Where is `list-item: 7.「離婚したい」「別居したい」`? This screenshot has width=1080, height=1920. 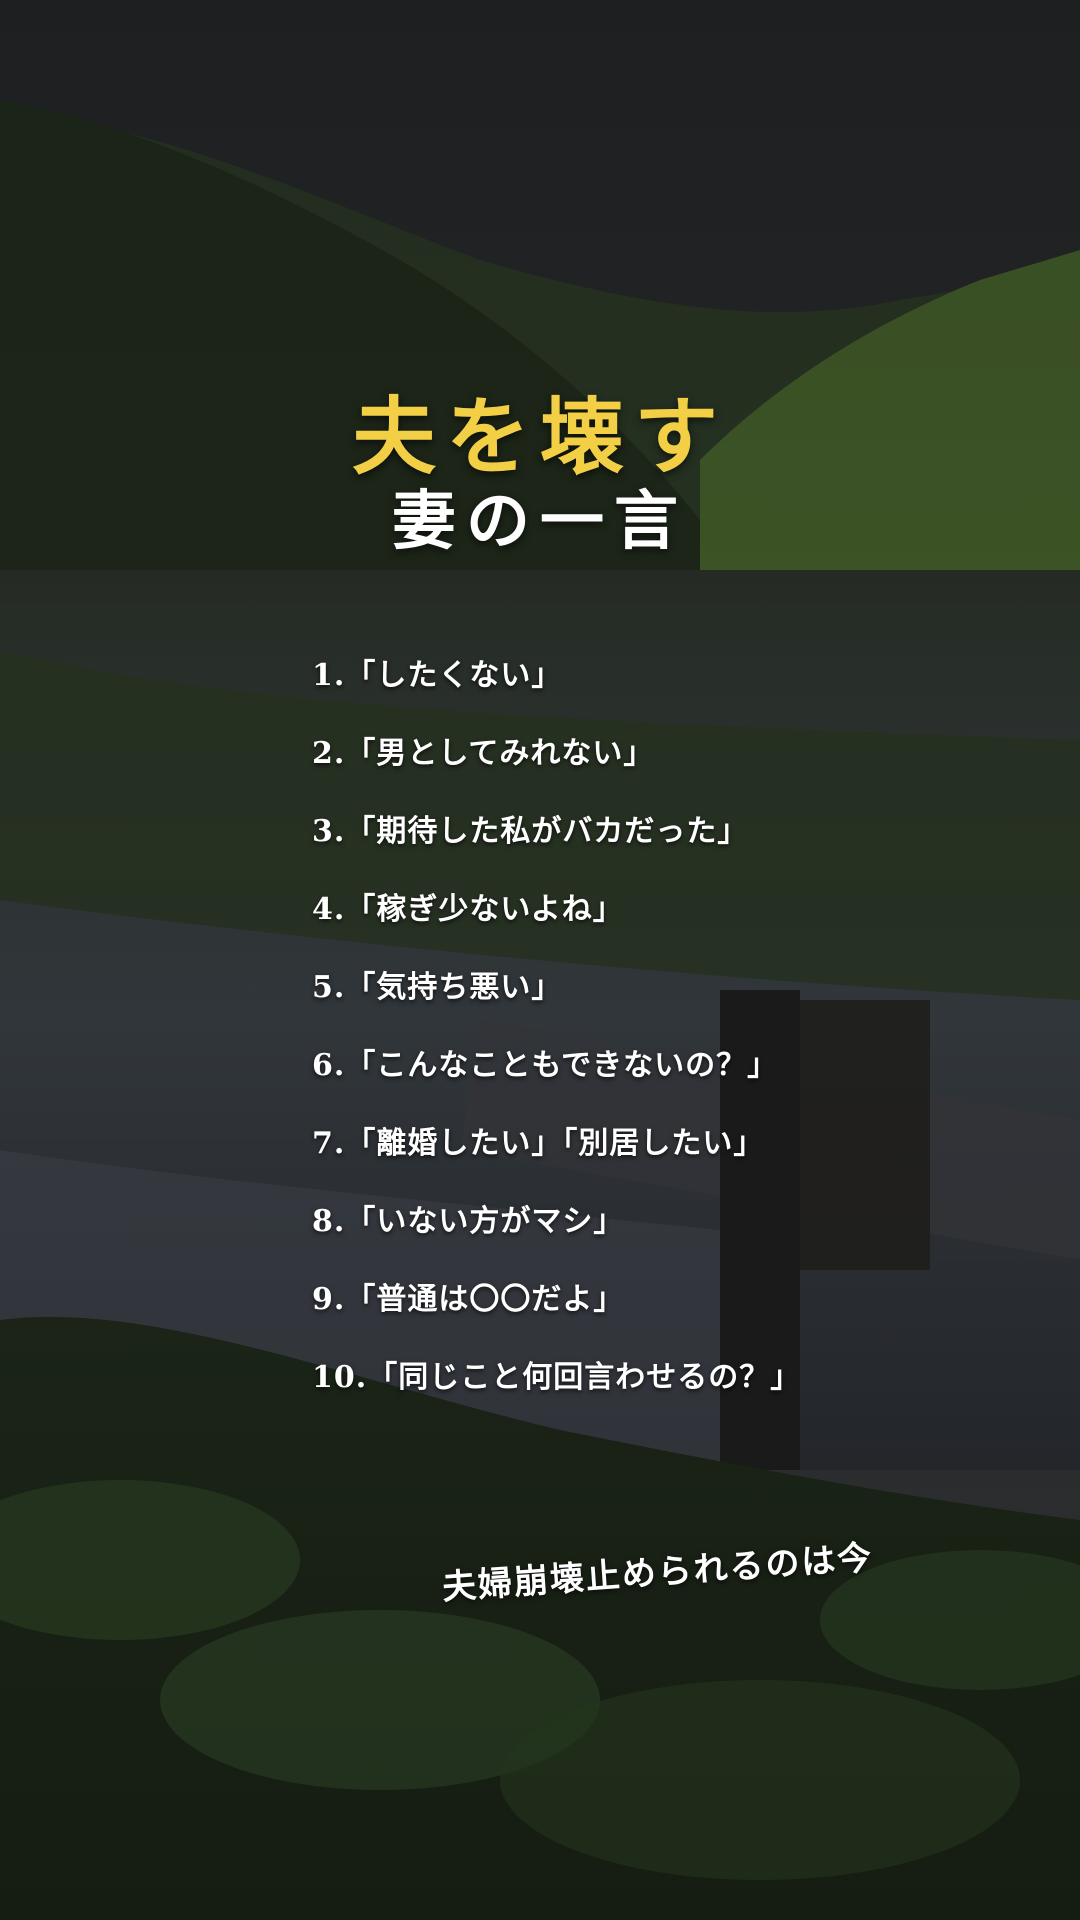 list-item: 7.「離婚したい」「別居したい」 is located at coordinates (538, 1143).